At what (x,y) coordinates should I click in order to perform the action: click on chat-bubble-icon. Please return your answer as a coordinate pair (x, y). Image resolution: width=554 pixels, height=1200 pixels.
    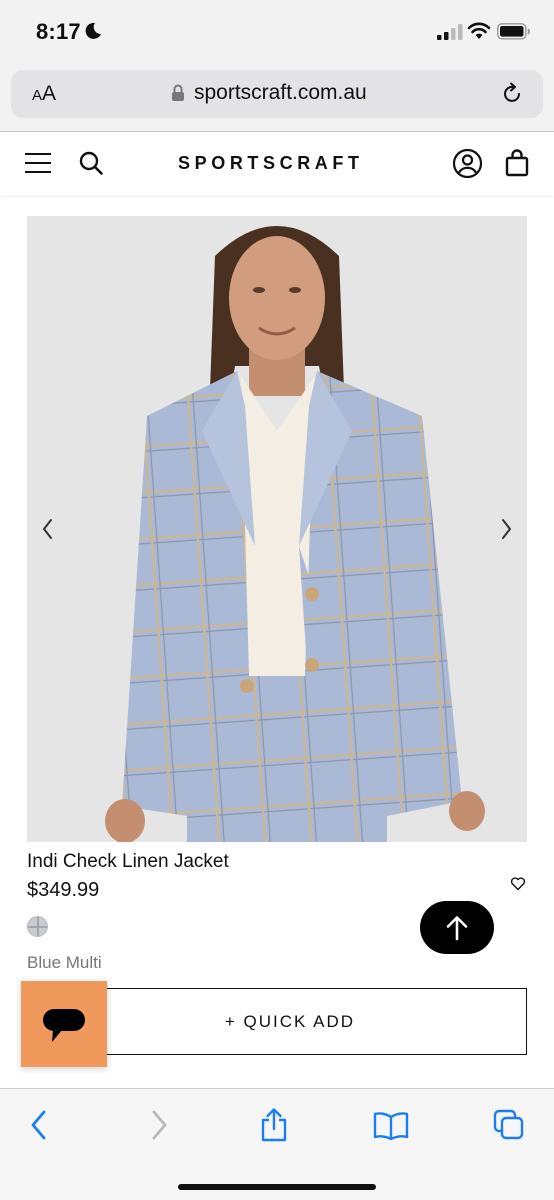
    Looking at the image, I should click on (64, 1025).